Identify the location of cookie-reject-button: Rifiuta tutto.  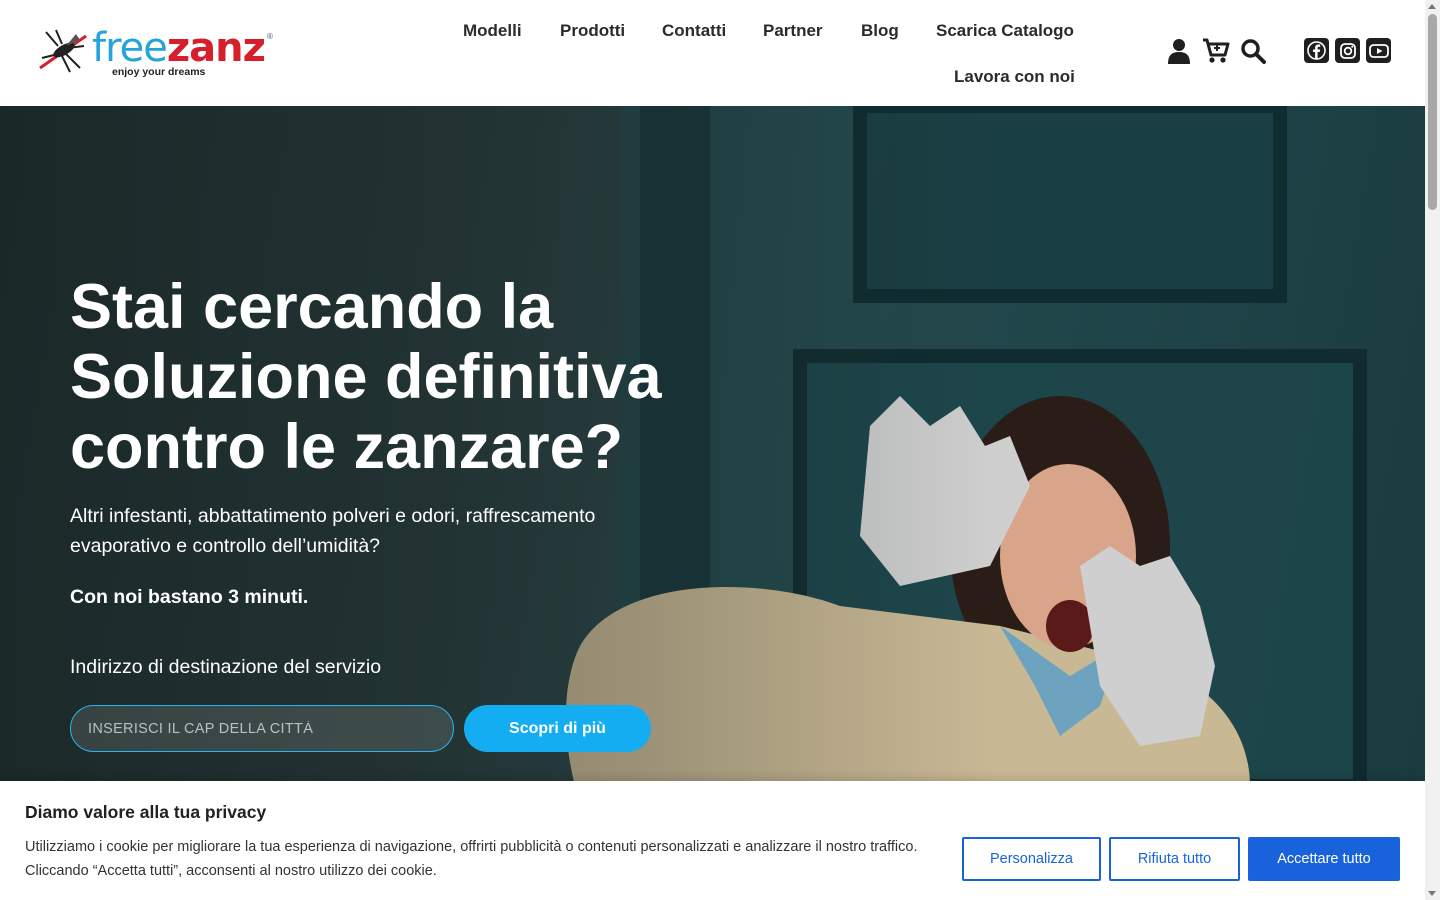
(1174, 859).